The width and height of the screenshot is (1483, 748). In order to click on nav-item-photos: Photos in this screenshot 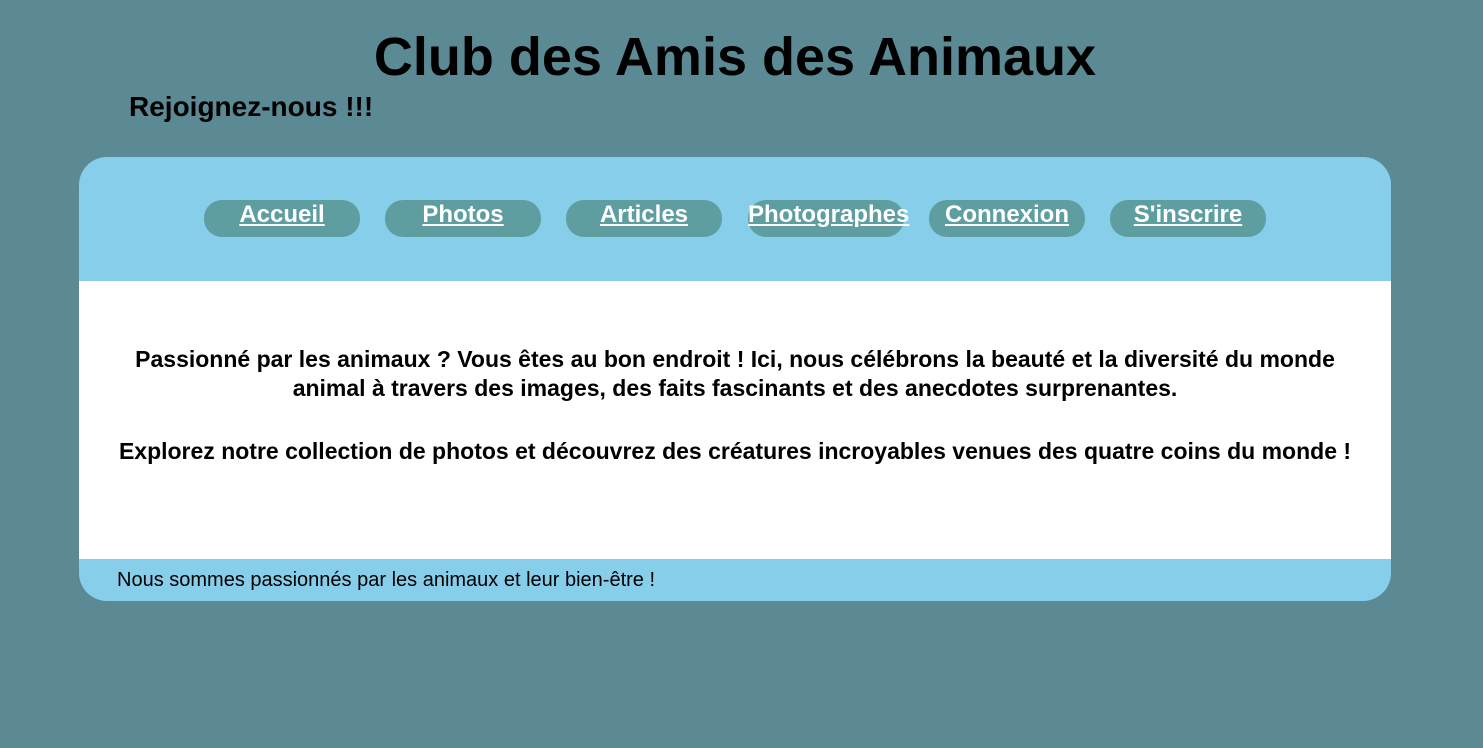, I will do `click(463, 218)`.